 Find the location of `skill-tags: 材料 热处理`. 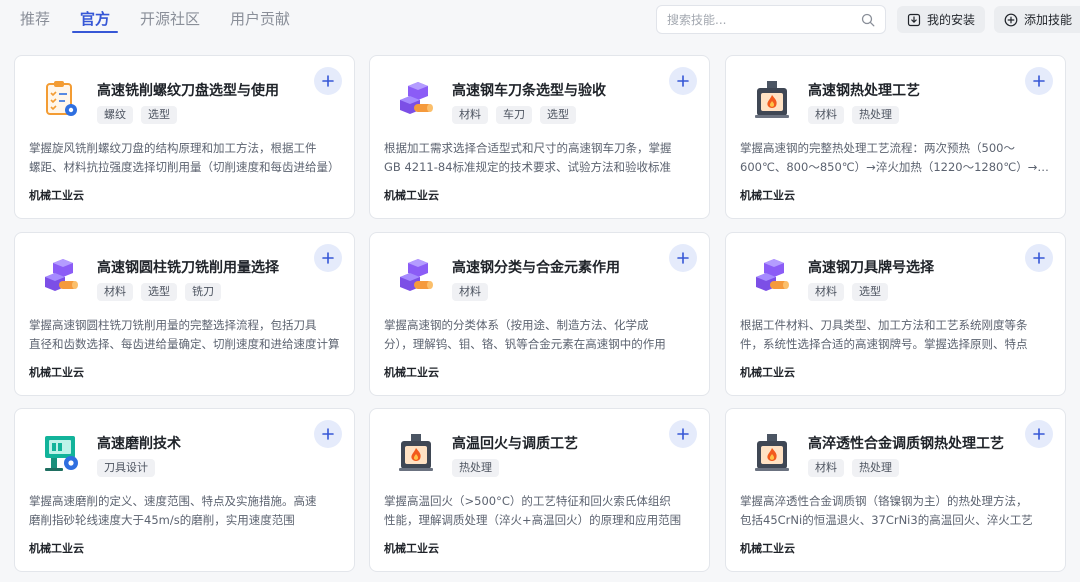

skill-tags: 材料 热处理 is located at coordinates (857, 115).